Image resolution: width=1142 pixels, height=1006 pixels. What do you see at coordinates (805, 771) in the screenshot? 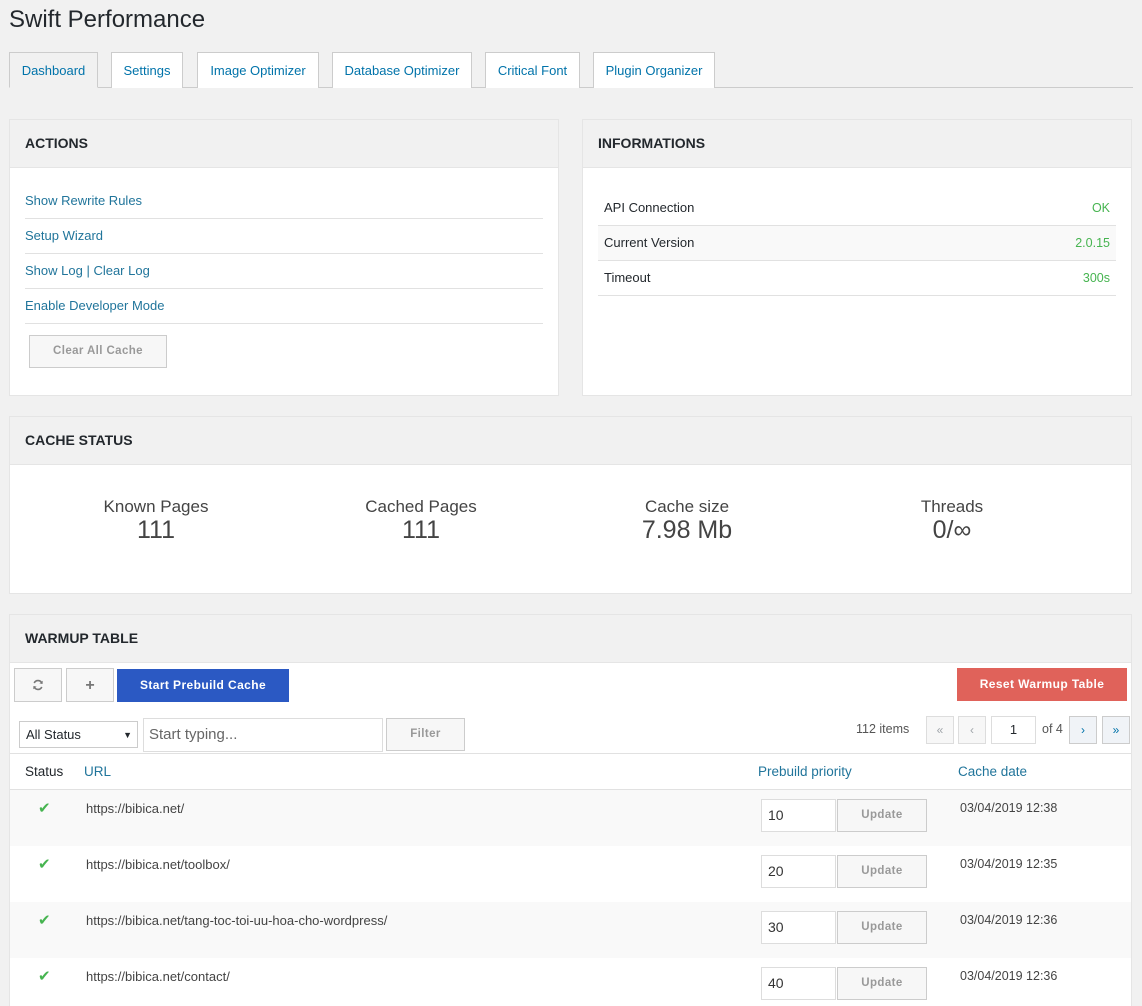
I see `column-prebuild-priority: Prebuild priority` at bounding box center [805, 771].